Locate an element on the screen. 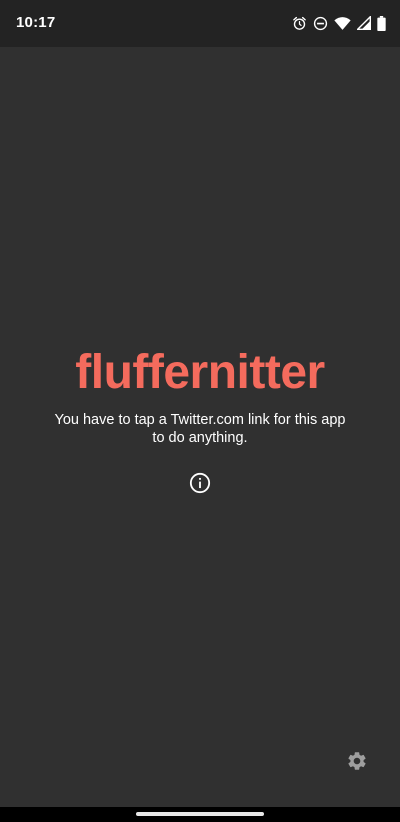 The width and height of the screenshot is (400, 822). home-gesture-handle is located at coordinates (200, 814).